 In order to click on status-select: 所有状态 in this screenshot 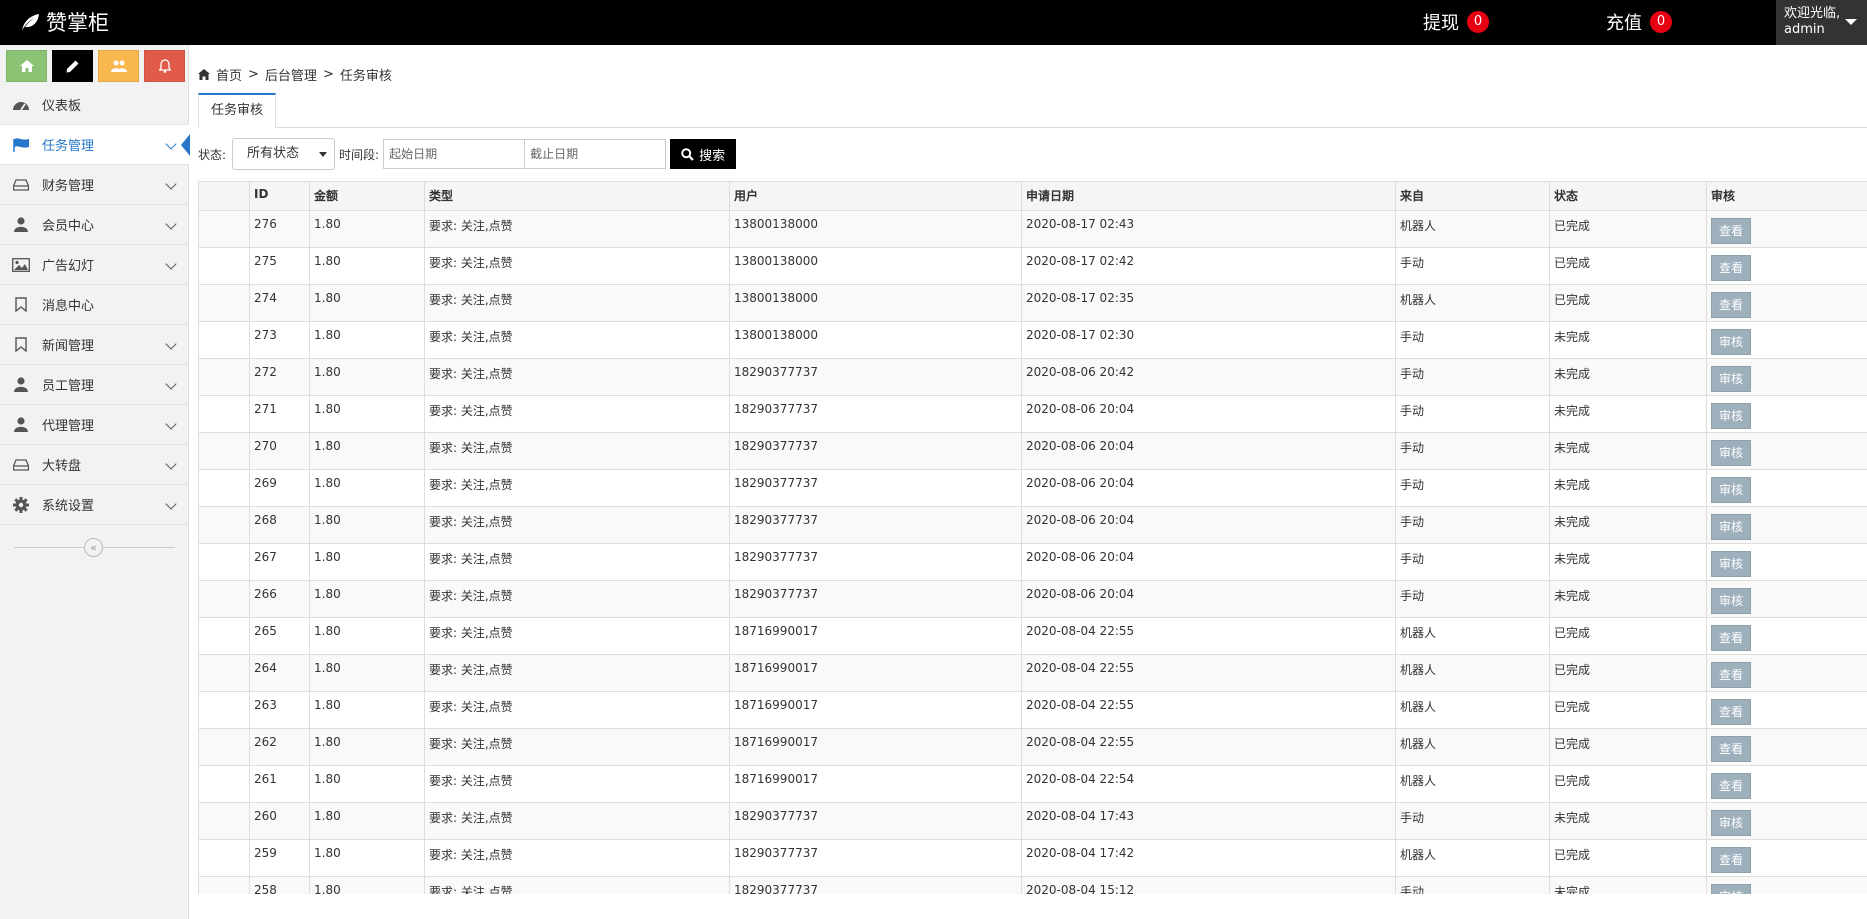, I will do `click(284, 154)`.